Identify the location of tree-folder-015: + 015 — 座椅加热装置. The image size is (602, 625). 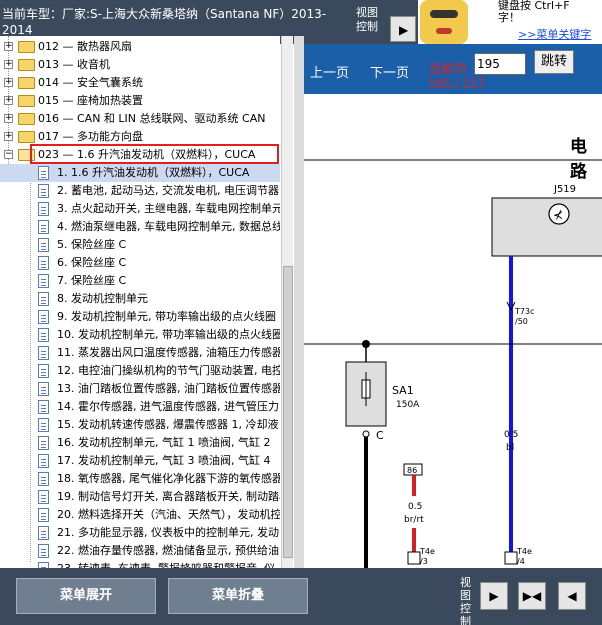
(140, 101).